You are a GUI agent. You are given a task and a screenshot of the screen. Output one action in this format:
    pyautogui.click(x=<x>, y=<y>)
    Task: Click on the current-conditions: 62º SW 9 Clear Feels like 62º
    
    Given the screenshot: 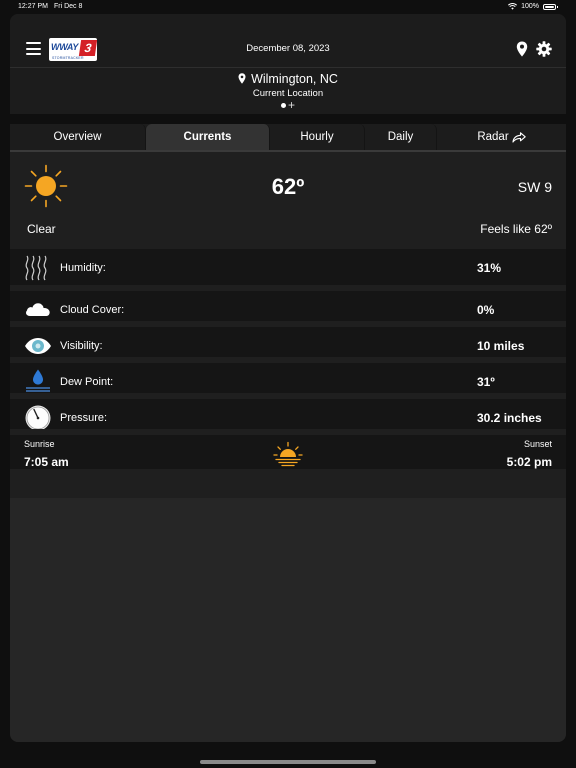 What is the action you would take?
    pyautogui.click(x=288, y=200)
    